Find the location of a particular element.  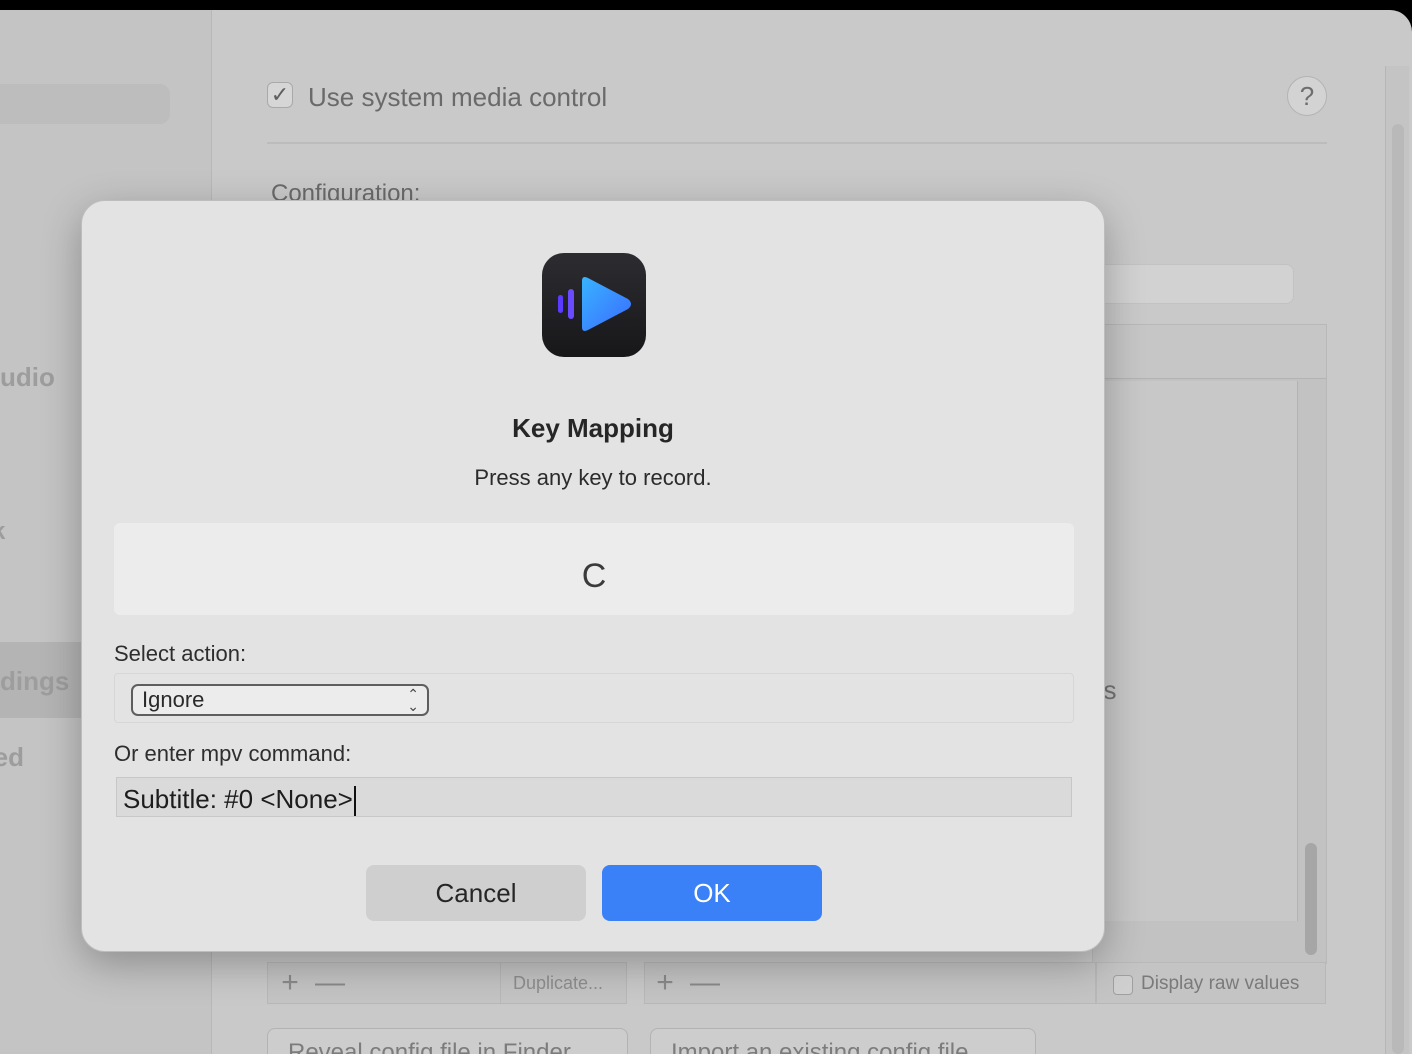

mpv-command-value: Subtitle: #0 <None> is located at coordinates (238, 799).